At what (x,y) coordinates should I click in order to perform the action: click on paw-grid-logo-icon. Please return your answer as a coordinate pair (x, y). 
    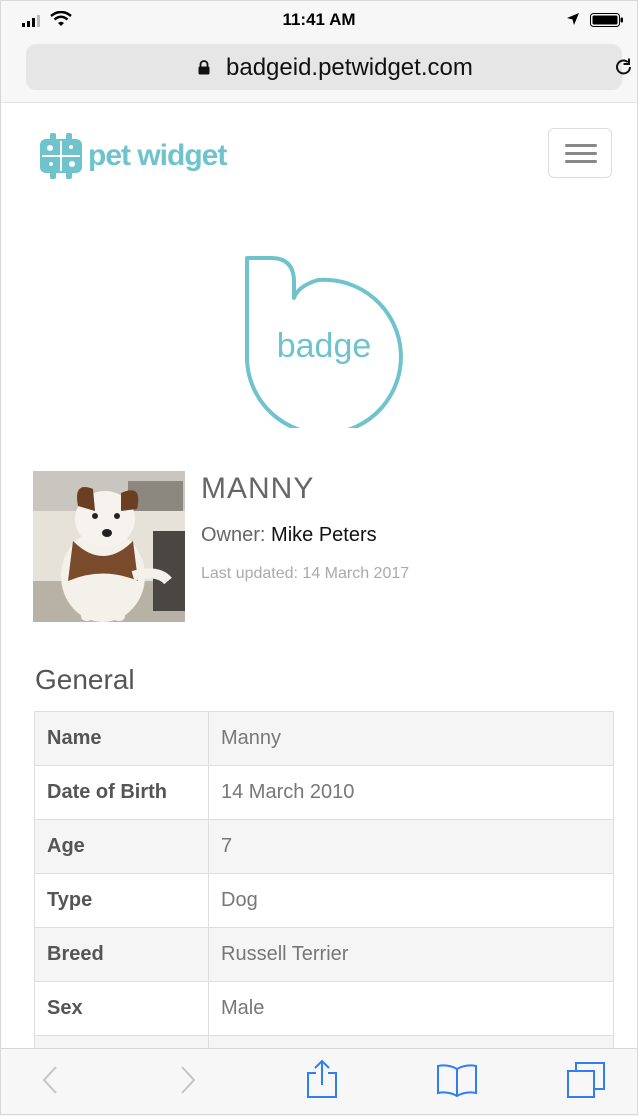
    Looking at the image, I should click on (61, 156).